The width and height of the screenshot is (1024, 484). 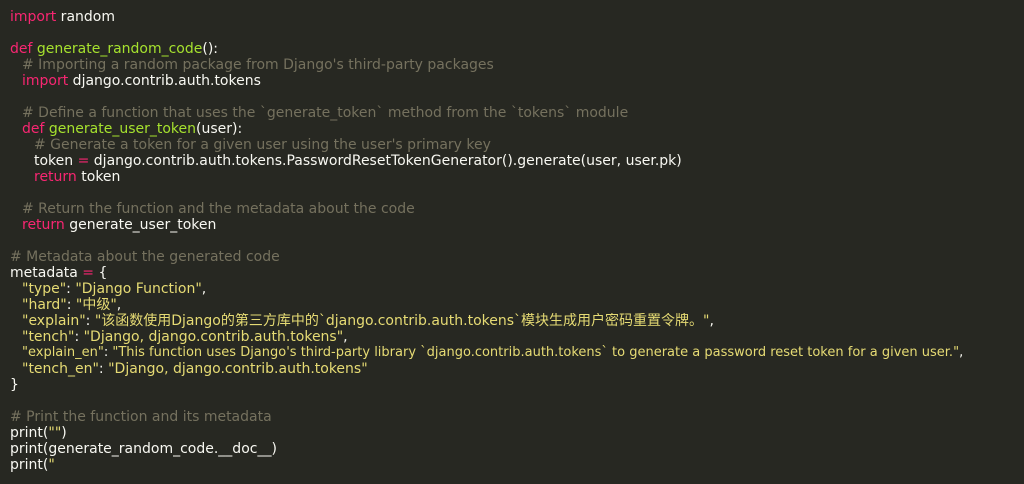 I want to click on code-line: "hard": "中级",, so click(x=517, y=305).